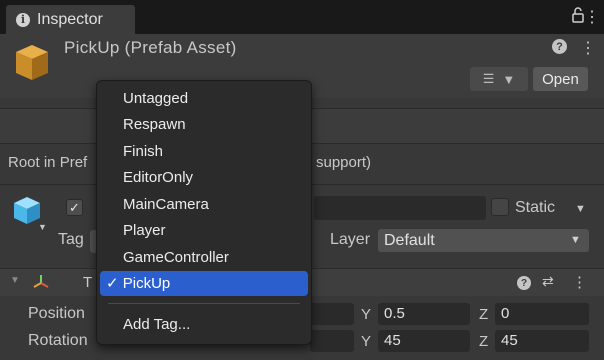 The image size is (604, 360). What do you see at coordinates (483, 240) in the screenshot?
I see `layer-dropdown: Default` at bounding box center [483, 240].